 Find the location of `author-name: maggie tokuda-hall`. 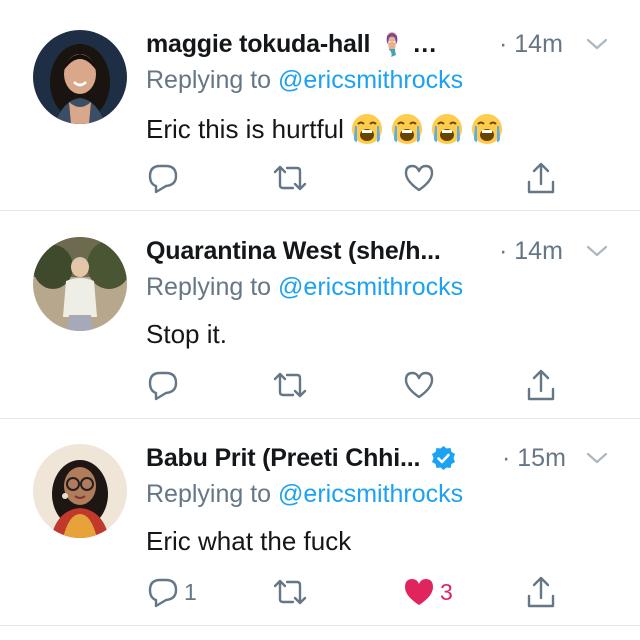

author-name: maggie tokuda-hall is located at coordinates (258, 44).